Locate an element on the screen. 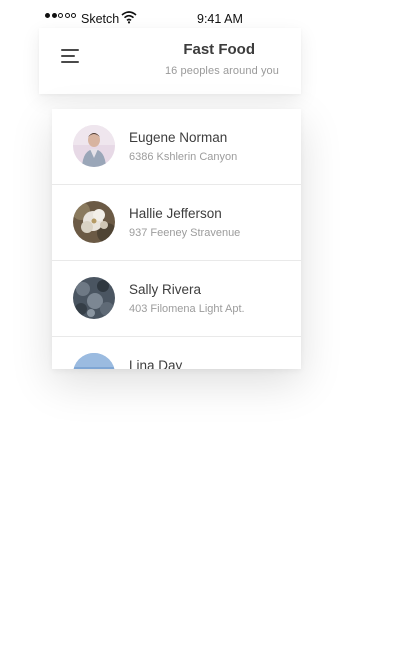 The image size is (400, 650). sky-photo-icon is located at coordinates (94, 361).